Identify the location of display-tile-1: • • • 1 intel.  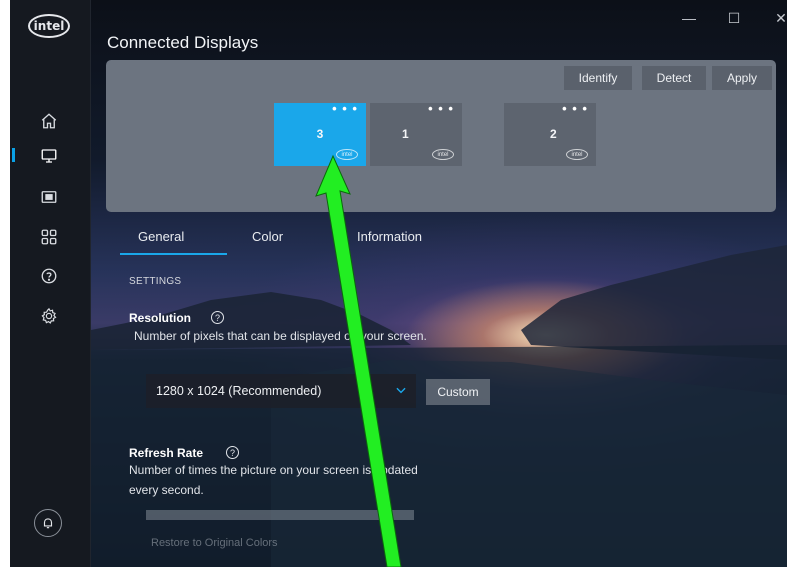
(416, 133).